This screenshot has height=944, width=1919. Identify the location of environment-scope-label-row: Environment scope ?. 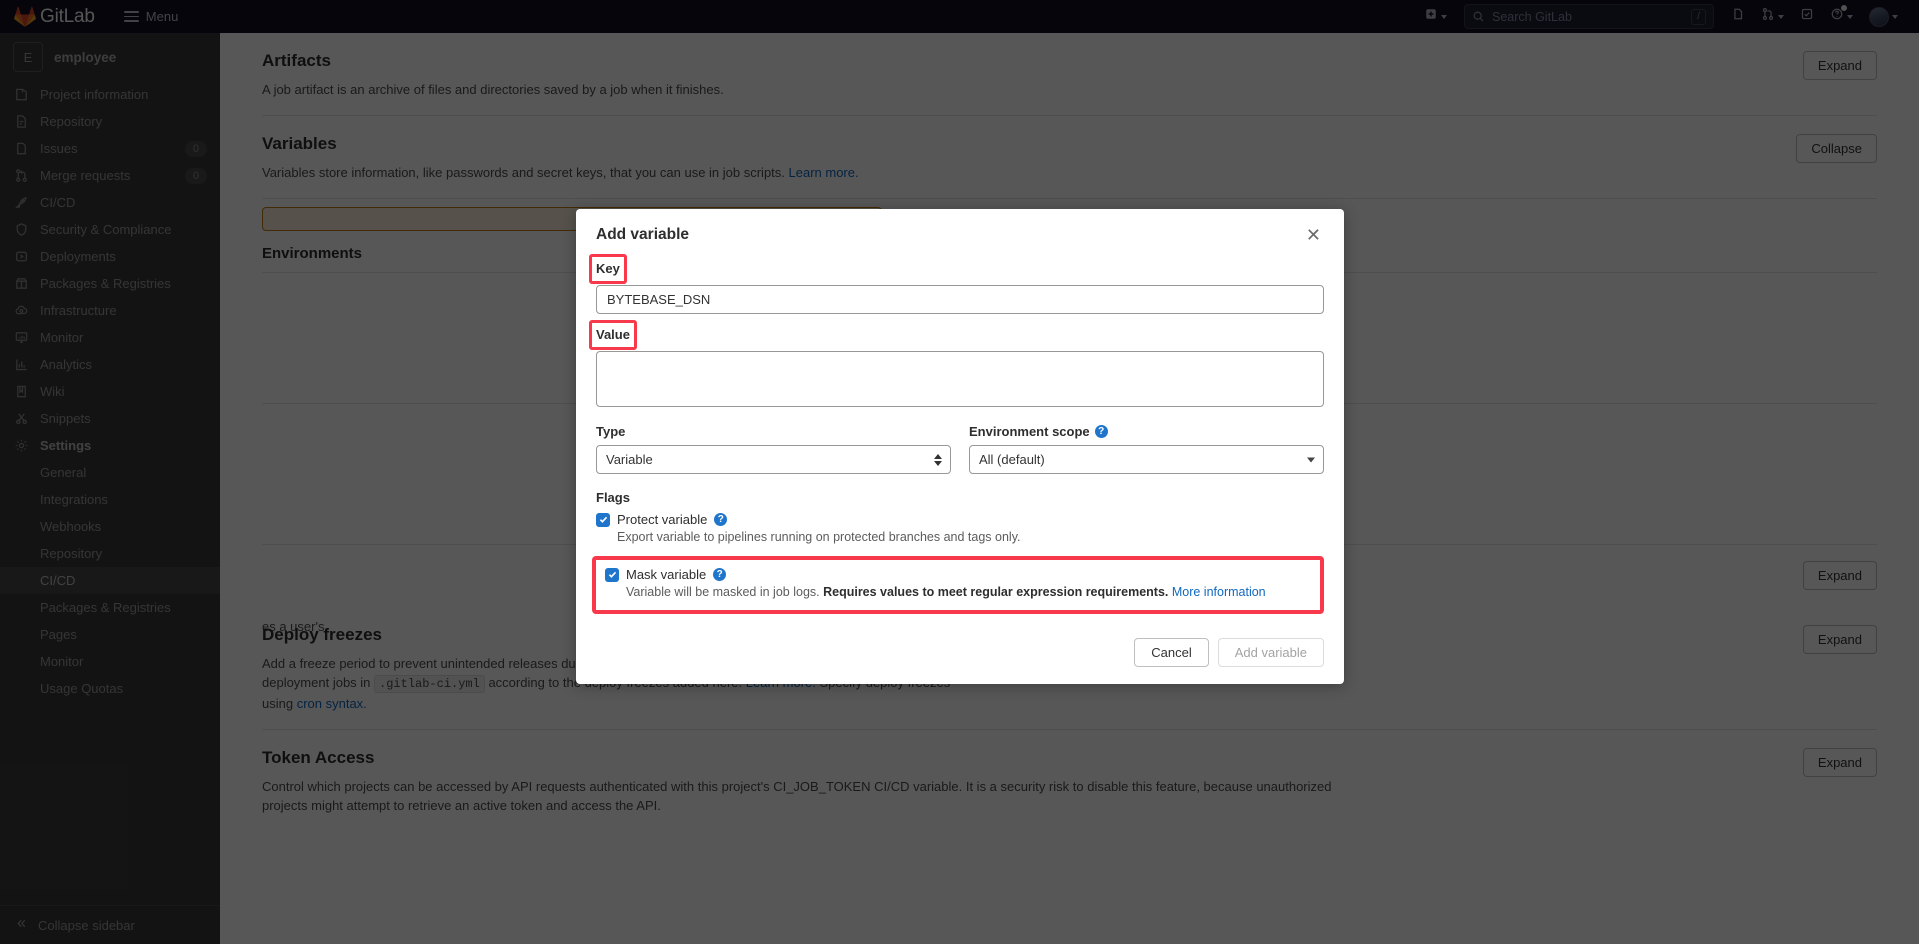
(1146, 431).